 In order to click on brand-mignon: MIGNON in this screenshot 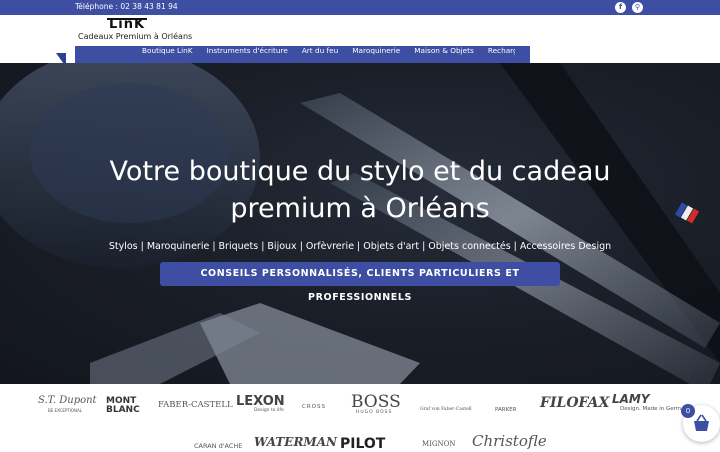, I will do `click(439, 444)`.